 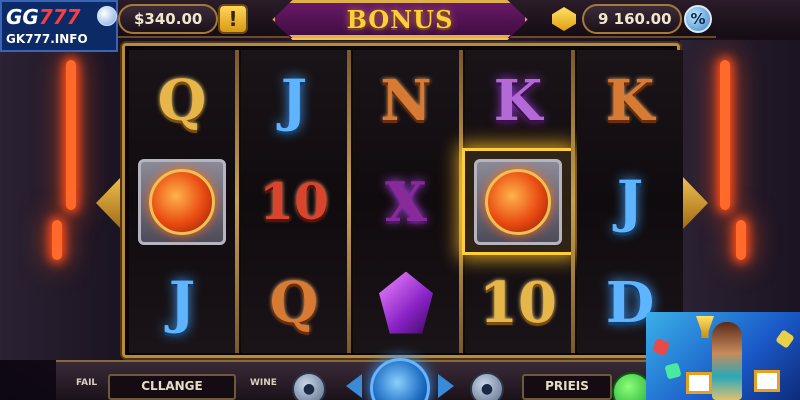 I want to click on reel-3: NX, so click(x=406, y=201).